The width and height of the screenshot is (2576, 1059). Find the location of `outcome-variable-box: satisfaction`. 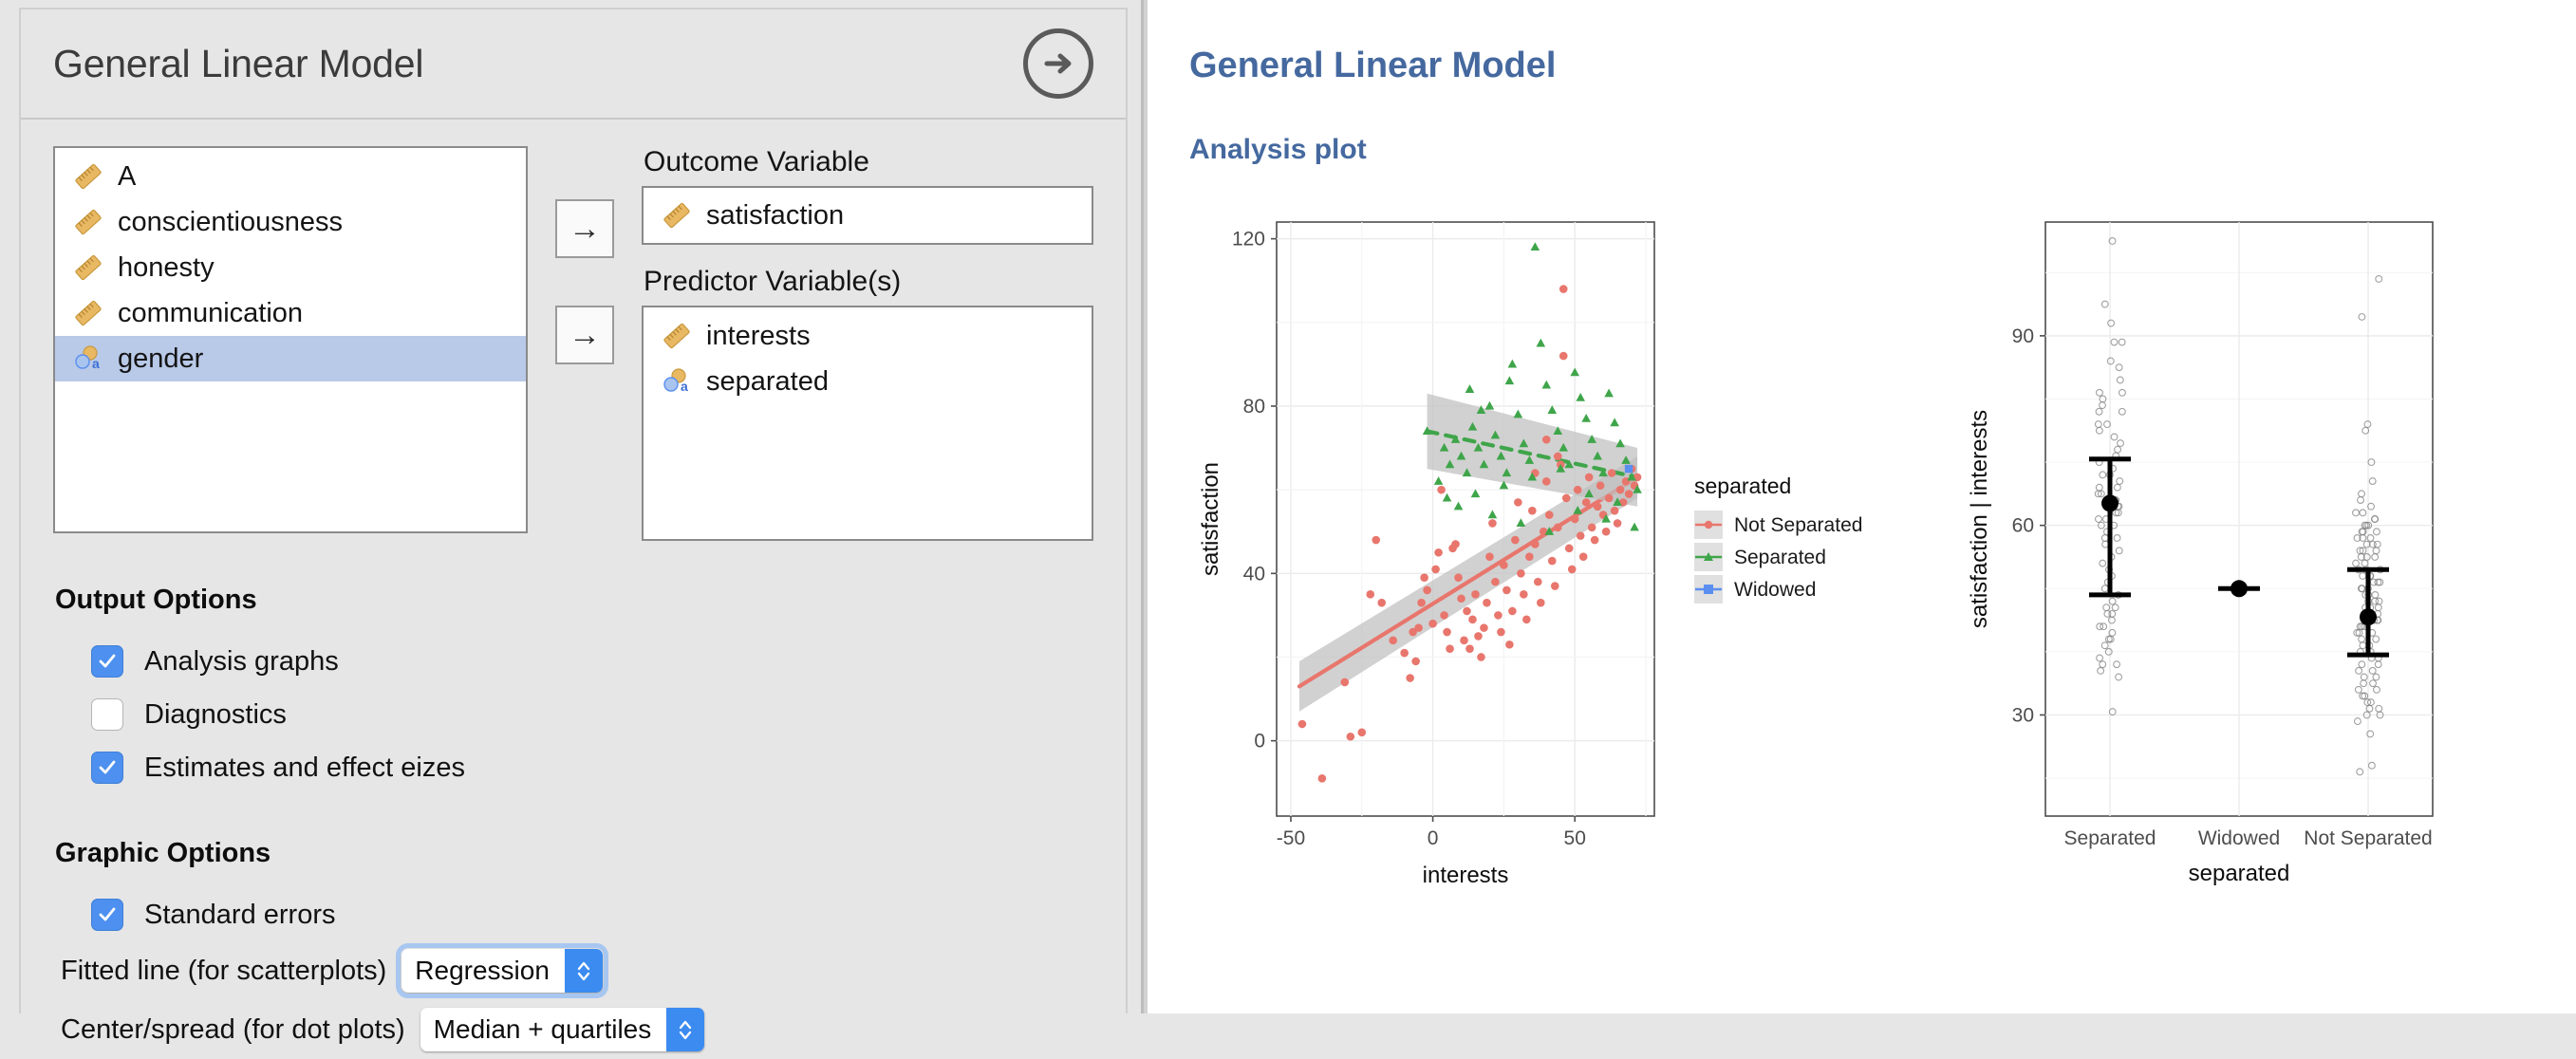

outcome-variable-box: satisfaction is located at coordinates (868, 215).